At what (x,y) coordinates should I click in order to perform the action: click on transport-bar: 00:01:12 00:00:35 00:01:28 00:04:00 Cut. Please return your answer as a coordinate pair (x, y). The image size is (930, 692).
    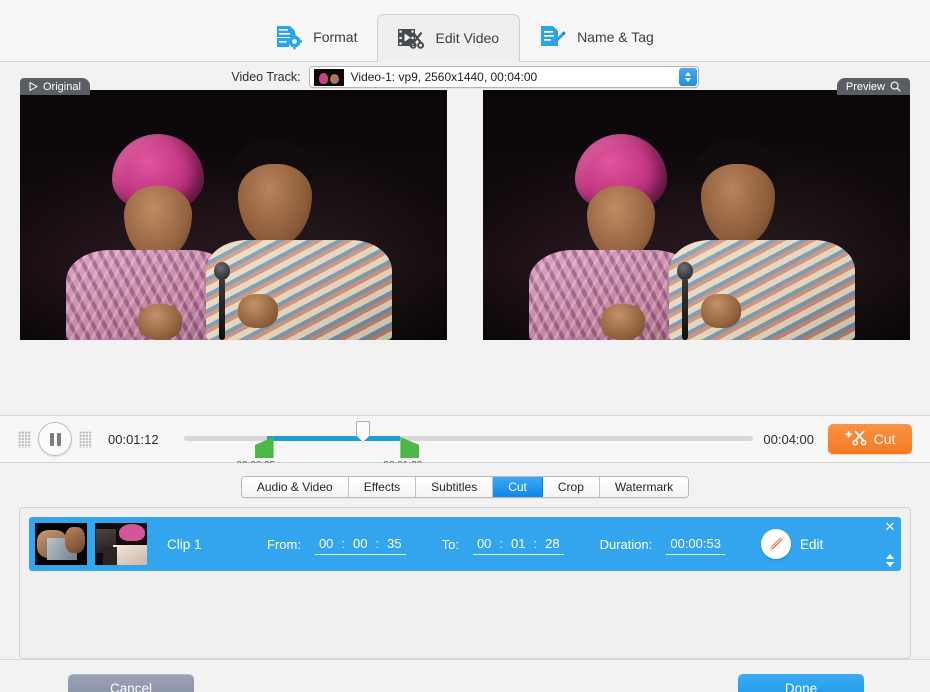
    Looking at the image, I should click on (465, 443).